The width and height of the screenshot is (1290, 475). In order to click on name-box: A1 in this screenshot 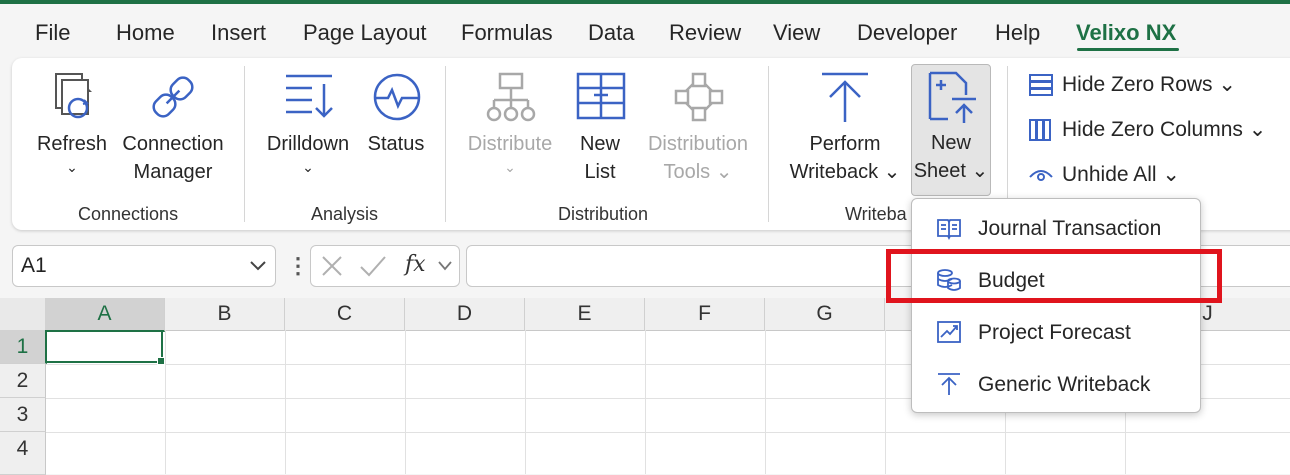, I will do `click(144, 266)`.